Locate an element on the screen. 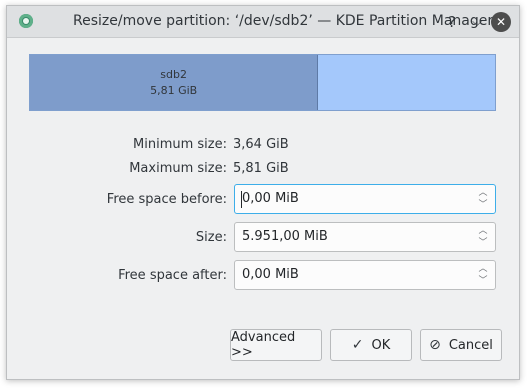 The height and width of the screenshot is (389, 530). size-label: Size: is located at coordinates (211, 237).